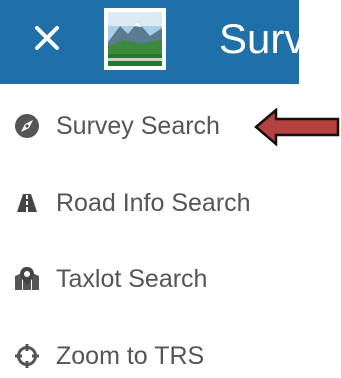 Image resolution: width=341 pixels, height=378 pixels. I want to click on map-marker-icon, so click(27, 278).